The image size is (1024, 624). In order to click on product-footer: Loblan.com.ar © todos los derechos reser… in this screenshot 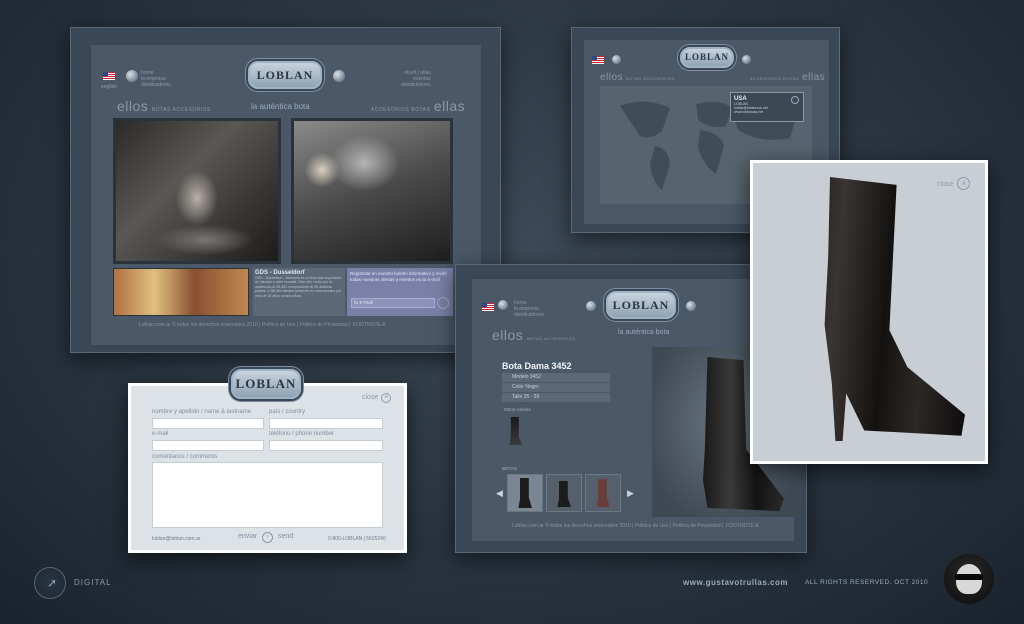, I will do `click(635, 526)`.